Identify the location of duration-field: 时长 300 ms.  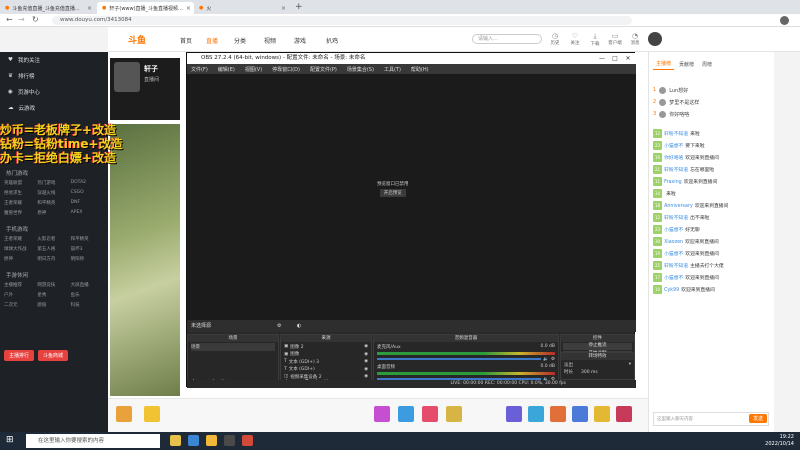
(597, 373).